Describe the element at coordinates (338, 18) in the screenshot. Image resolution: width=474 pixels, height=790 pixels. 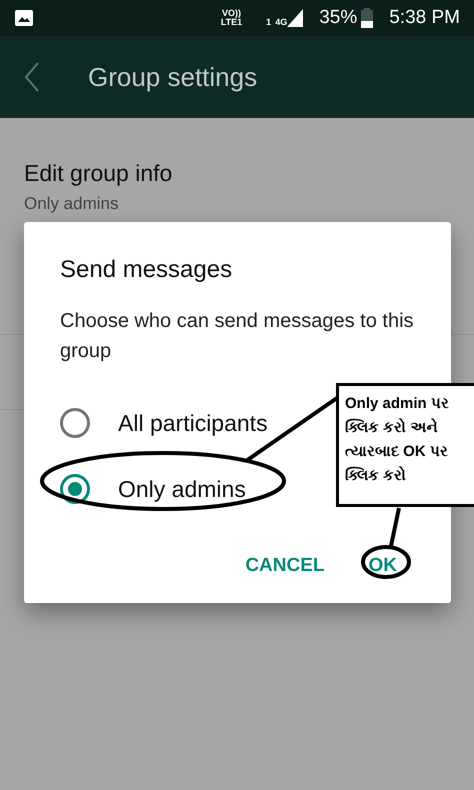
I see `battery-percent: 35%` at that location.